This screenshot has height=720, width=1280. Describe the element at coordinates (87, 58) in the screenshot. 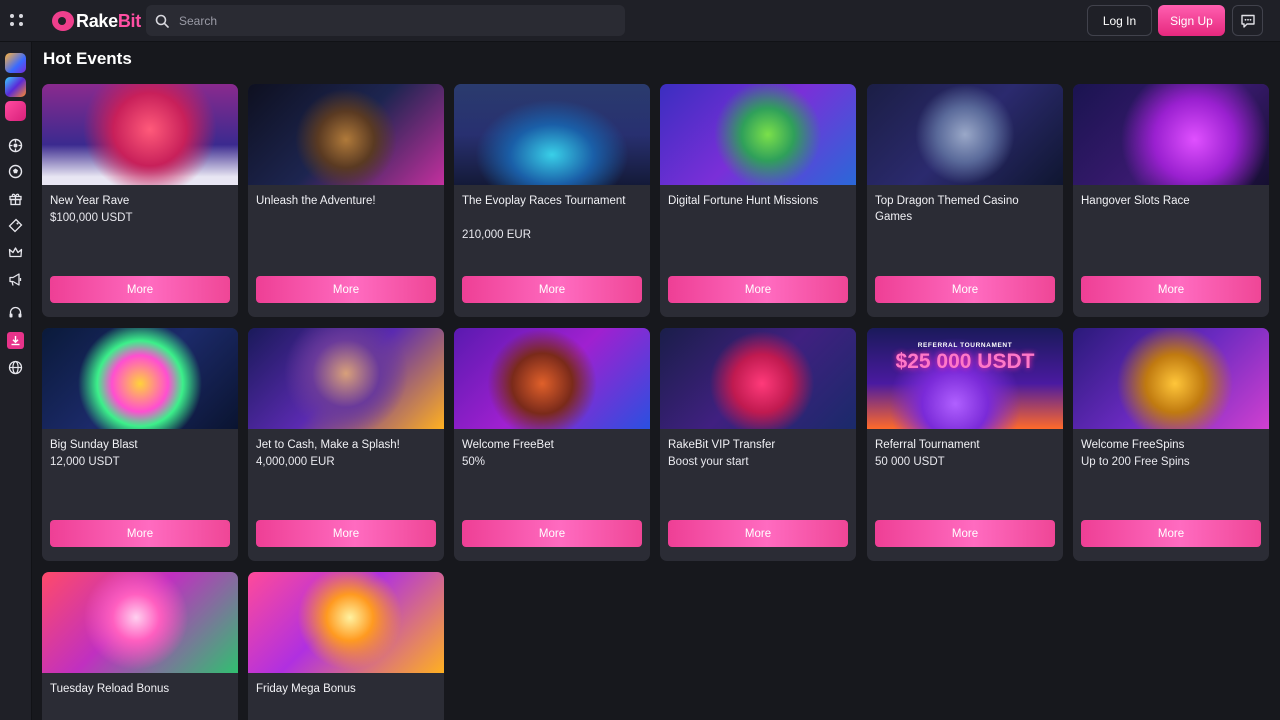

I see `page-title: Hot Events` at that location.